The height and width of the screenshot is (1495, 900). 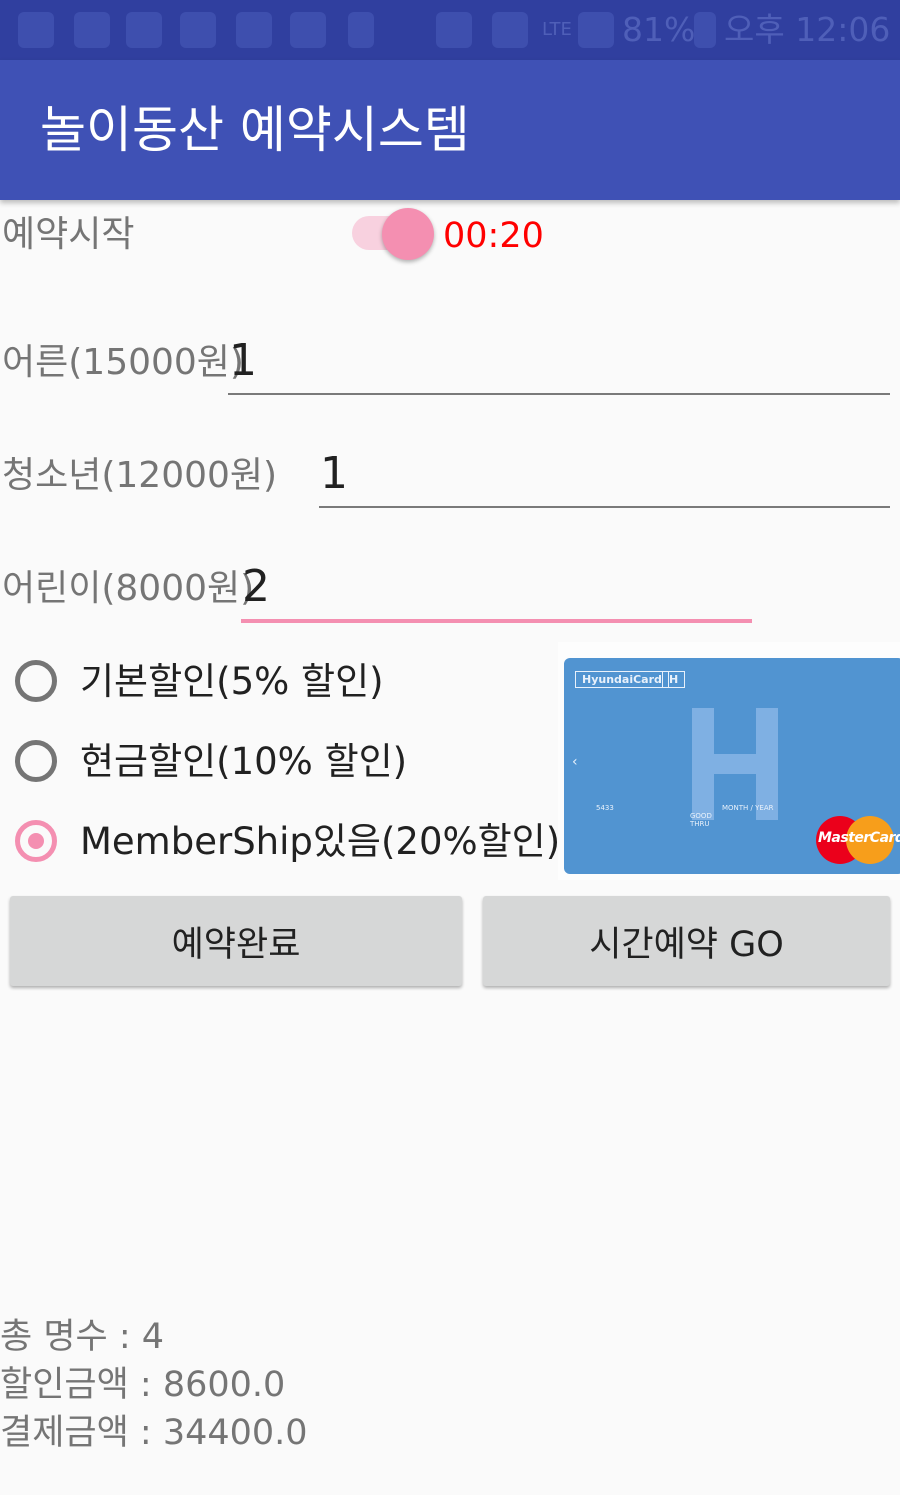 I want to click on card-month-year: MONTH / YEAR, so click(x=748, y=808).